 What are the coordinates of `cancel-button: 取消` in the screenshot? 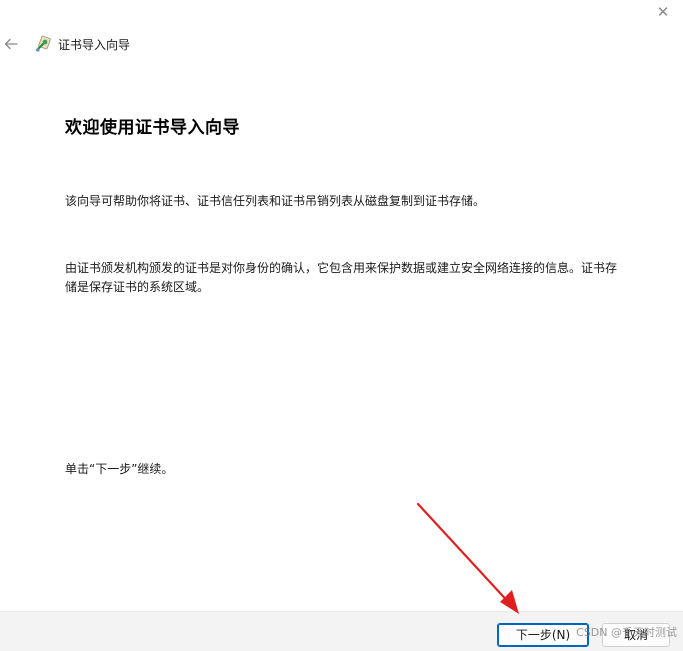 It's located at (636, 635).